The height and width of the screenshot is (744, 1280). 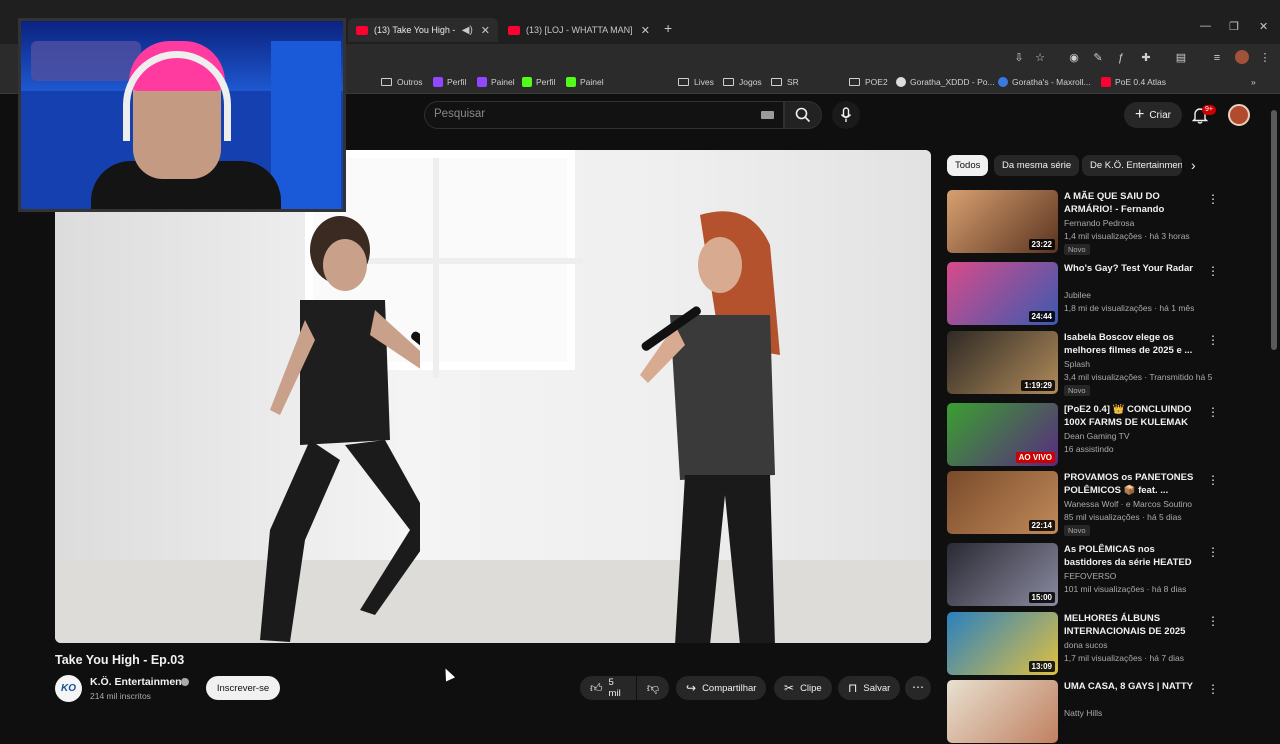 I want to click on rec-channel: Jubilee, so click(x=1077, y=295).